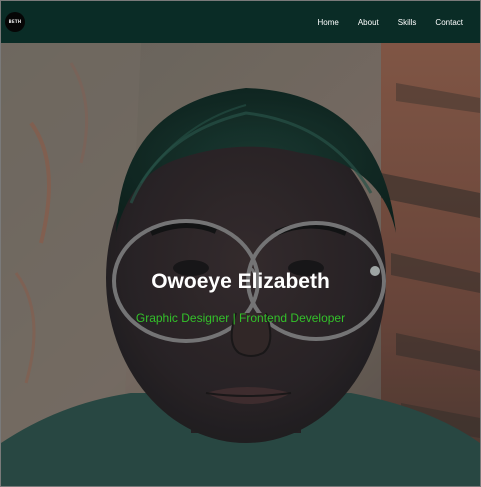  What do you see at coordinates (328, 22) in the screenshot?
I see `nav-link-home: Home` at bounding box center [328, 22].